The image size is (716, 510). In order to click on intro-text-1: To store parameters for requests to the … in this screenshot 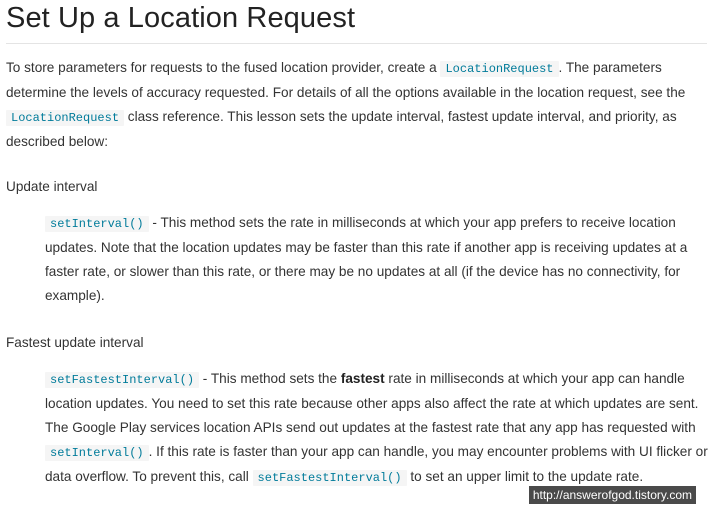, I will do `click(223, 67)`.